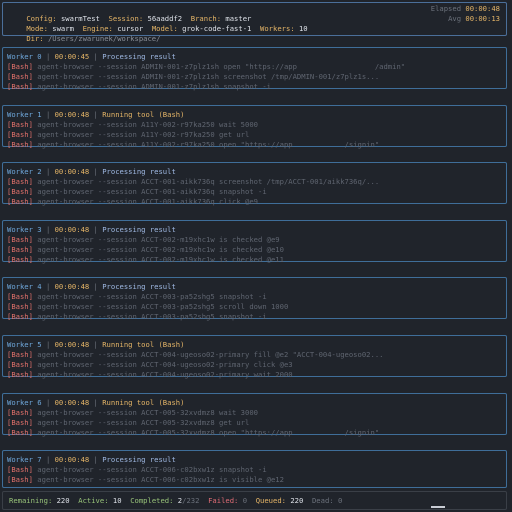 The image size is (512, 512). What do you see at coordinates (254, 460) in the screenshot?
I see `worker-title: Worker 7 | 00:00:48 | Processing result` at bounding box center [254, 460].